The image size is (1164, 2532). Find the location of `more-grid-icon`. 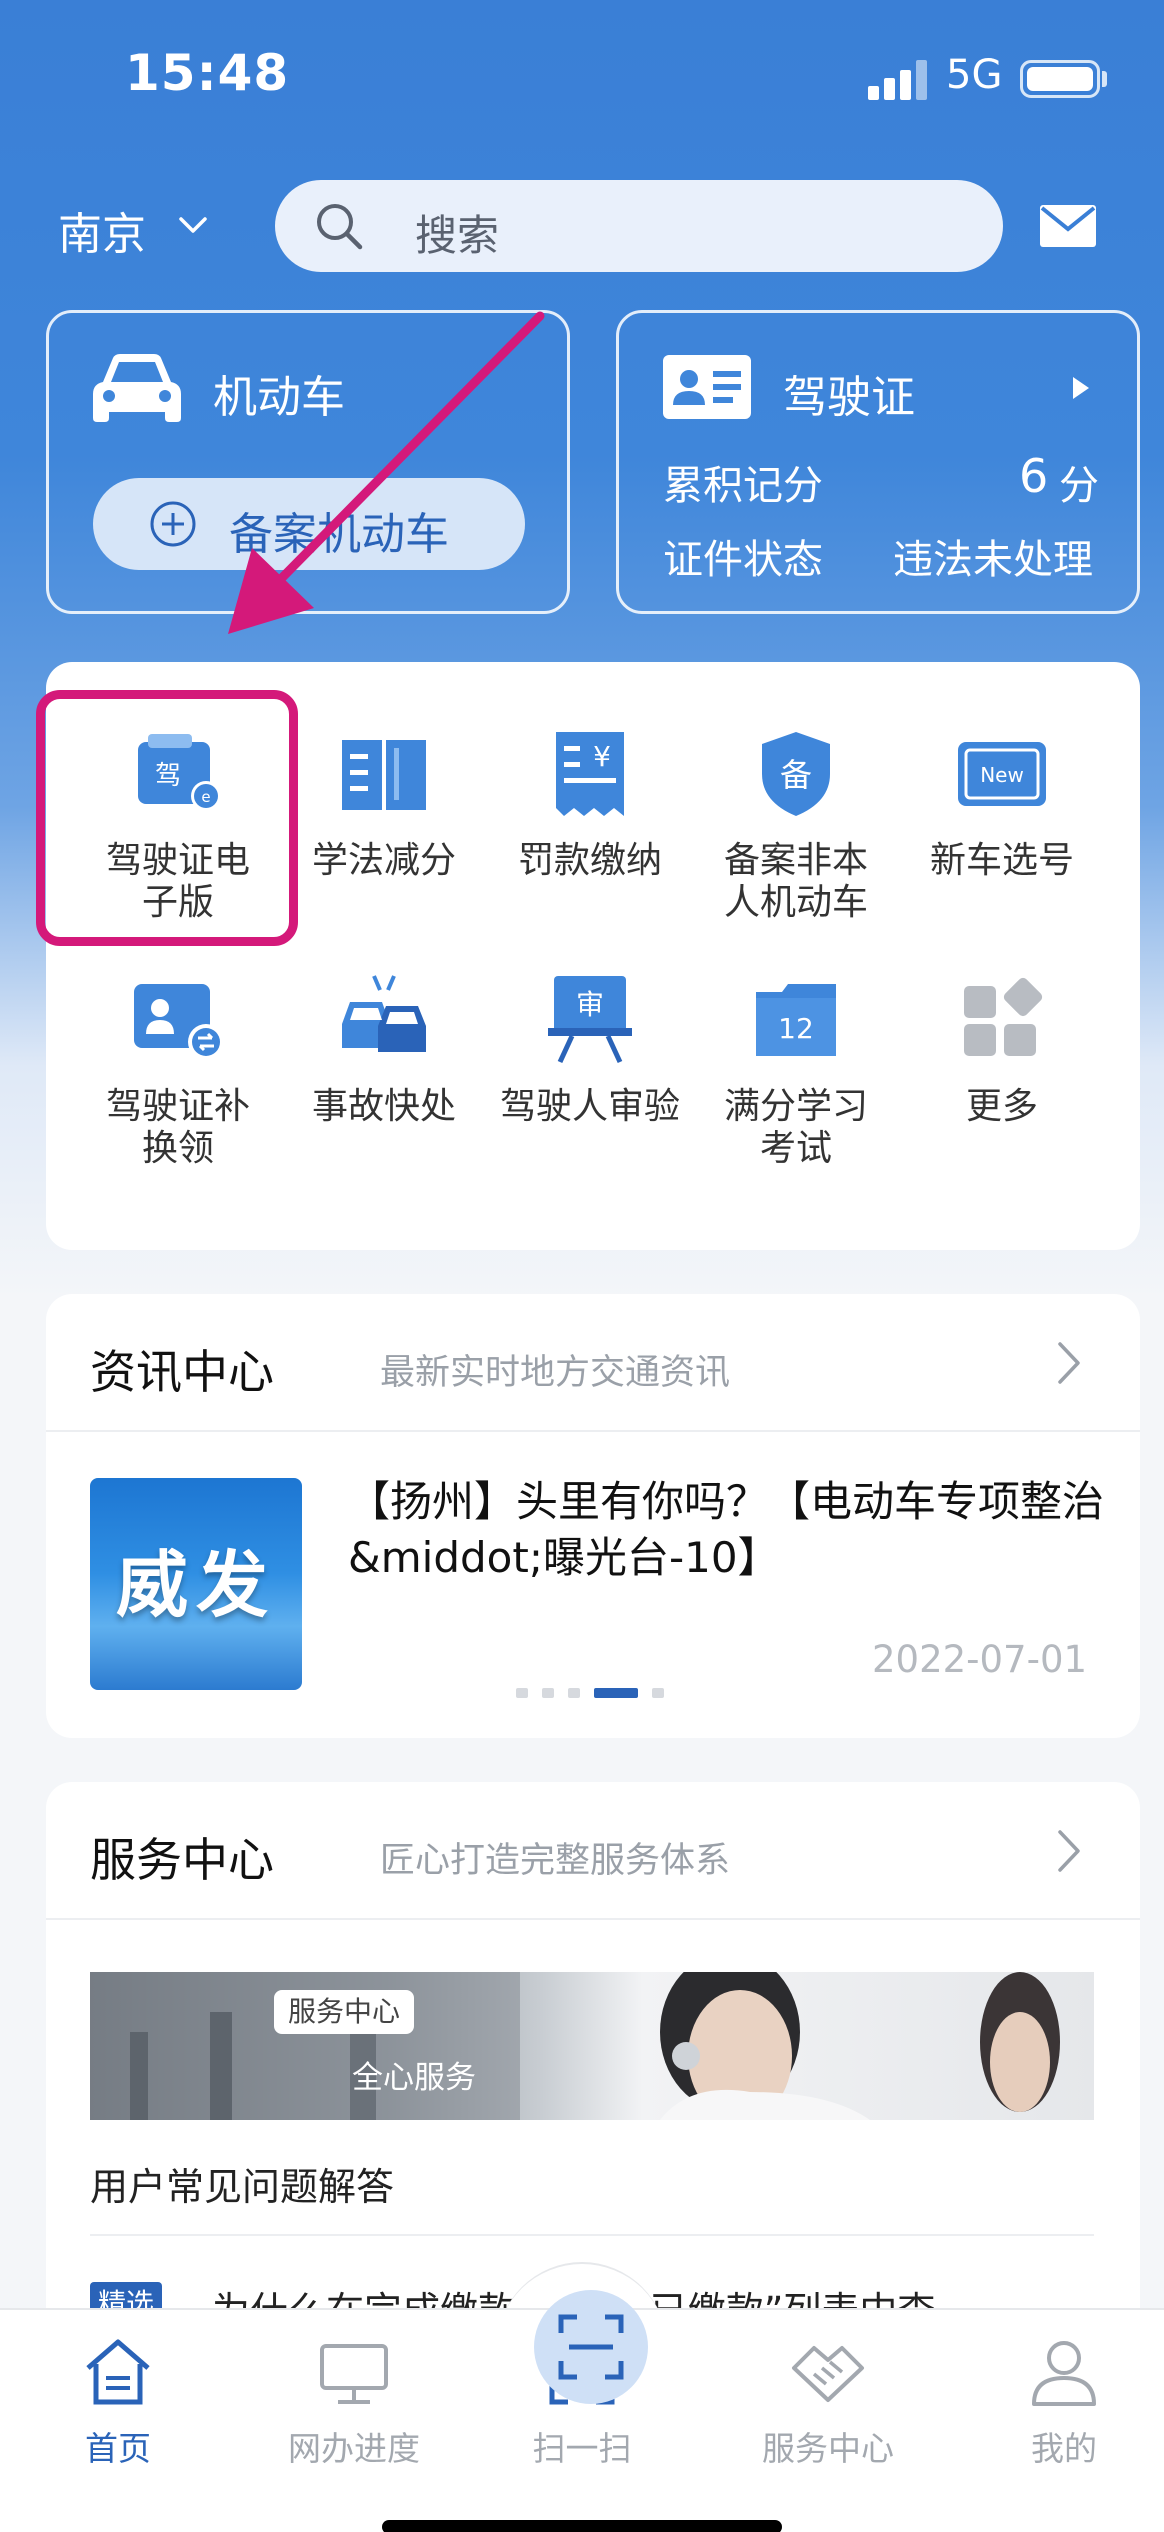

more-grid-icon is located at coordinates (1003, 1016).